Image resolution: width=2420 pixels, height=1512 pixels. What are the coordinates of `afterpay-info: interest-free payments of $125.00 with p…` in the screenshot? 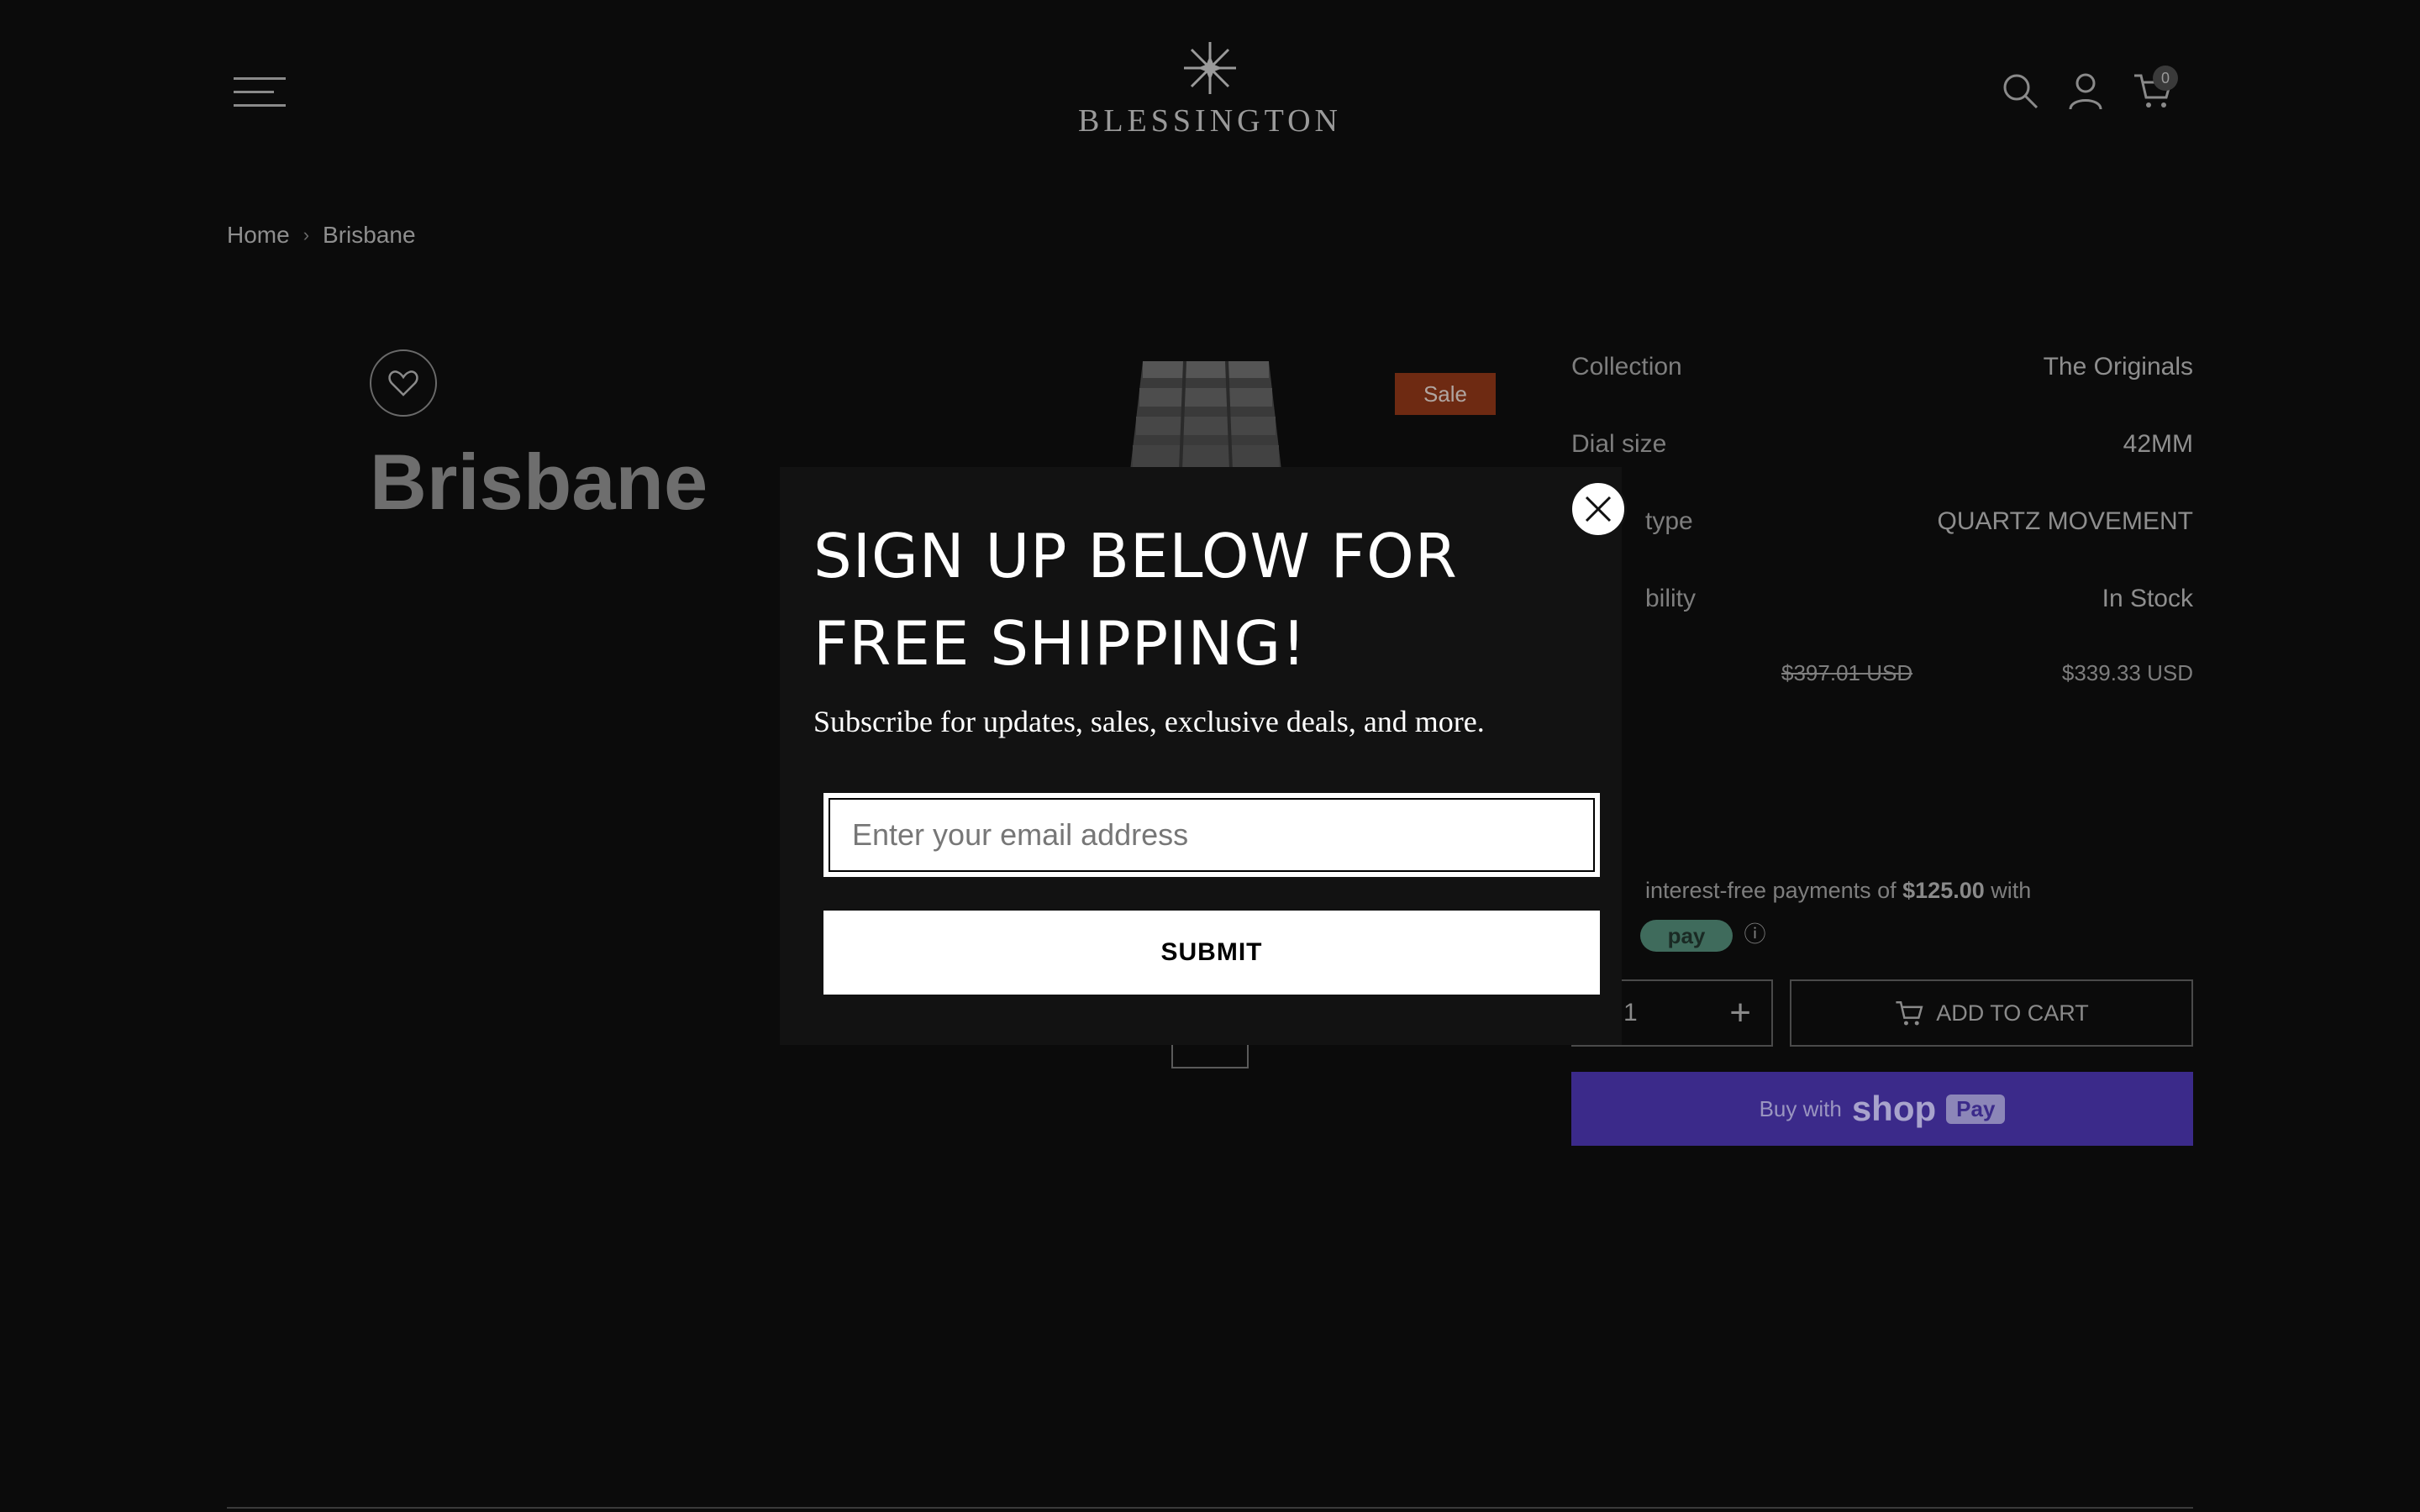 It's located at (1882, 912).